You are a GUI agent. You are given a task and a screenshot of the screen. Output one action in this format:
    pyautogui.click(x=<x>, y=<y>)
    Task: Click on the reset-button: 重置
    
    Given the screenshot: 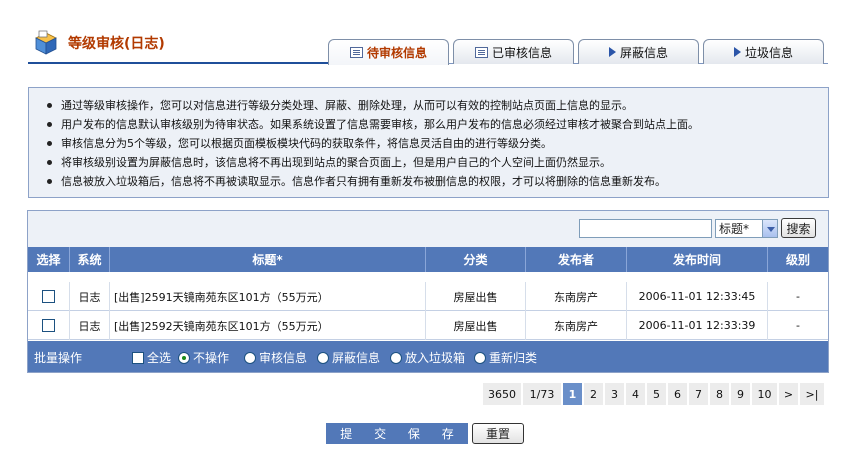 What is the action you would take?
    pyautogui.click(x=498, y=433)
    